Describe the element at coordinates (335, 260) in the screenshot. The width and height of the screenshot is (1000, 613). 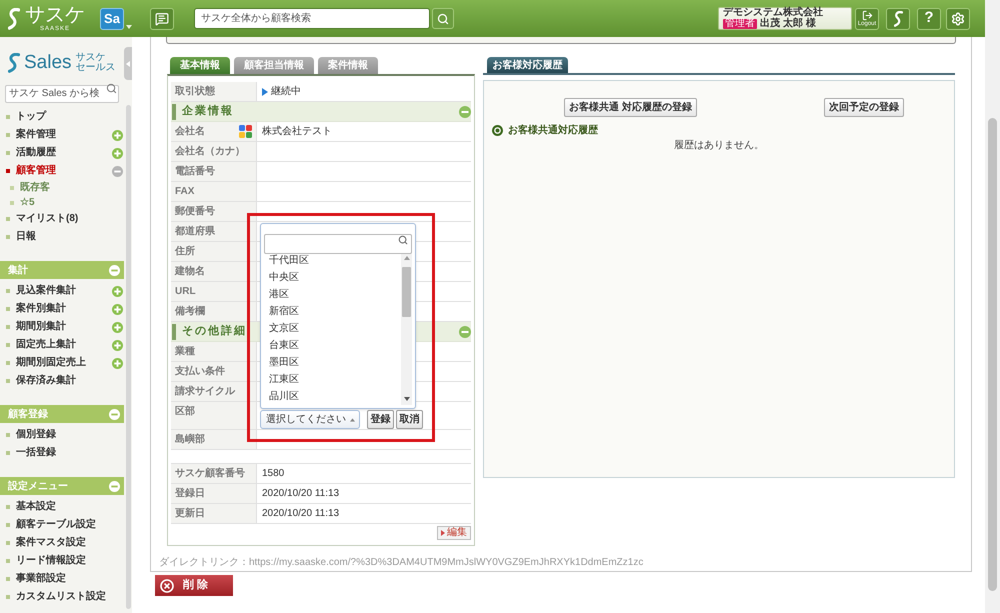
I see `option-item: 千代田区` at that location.